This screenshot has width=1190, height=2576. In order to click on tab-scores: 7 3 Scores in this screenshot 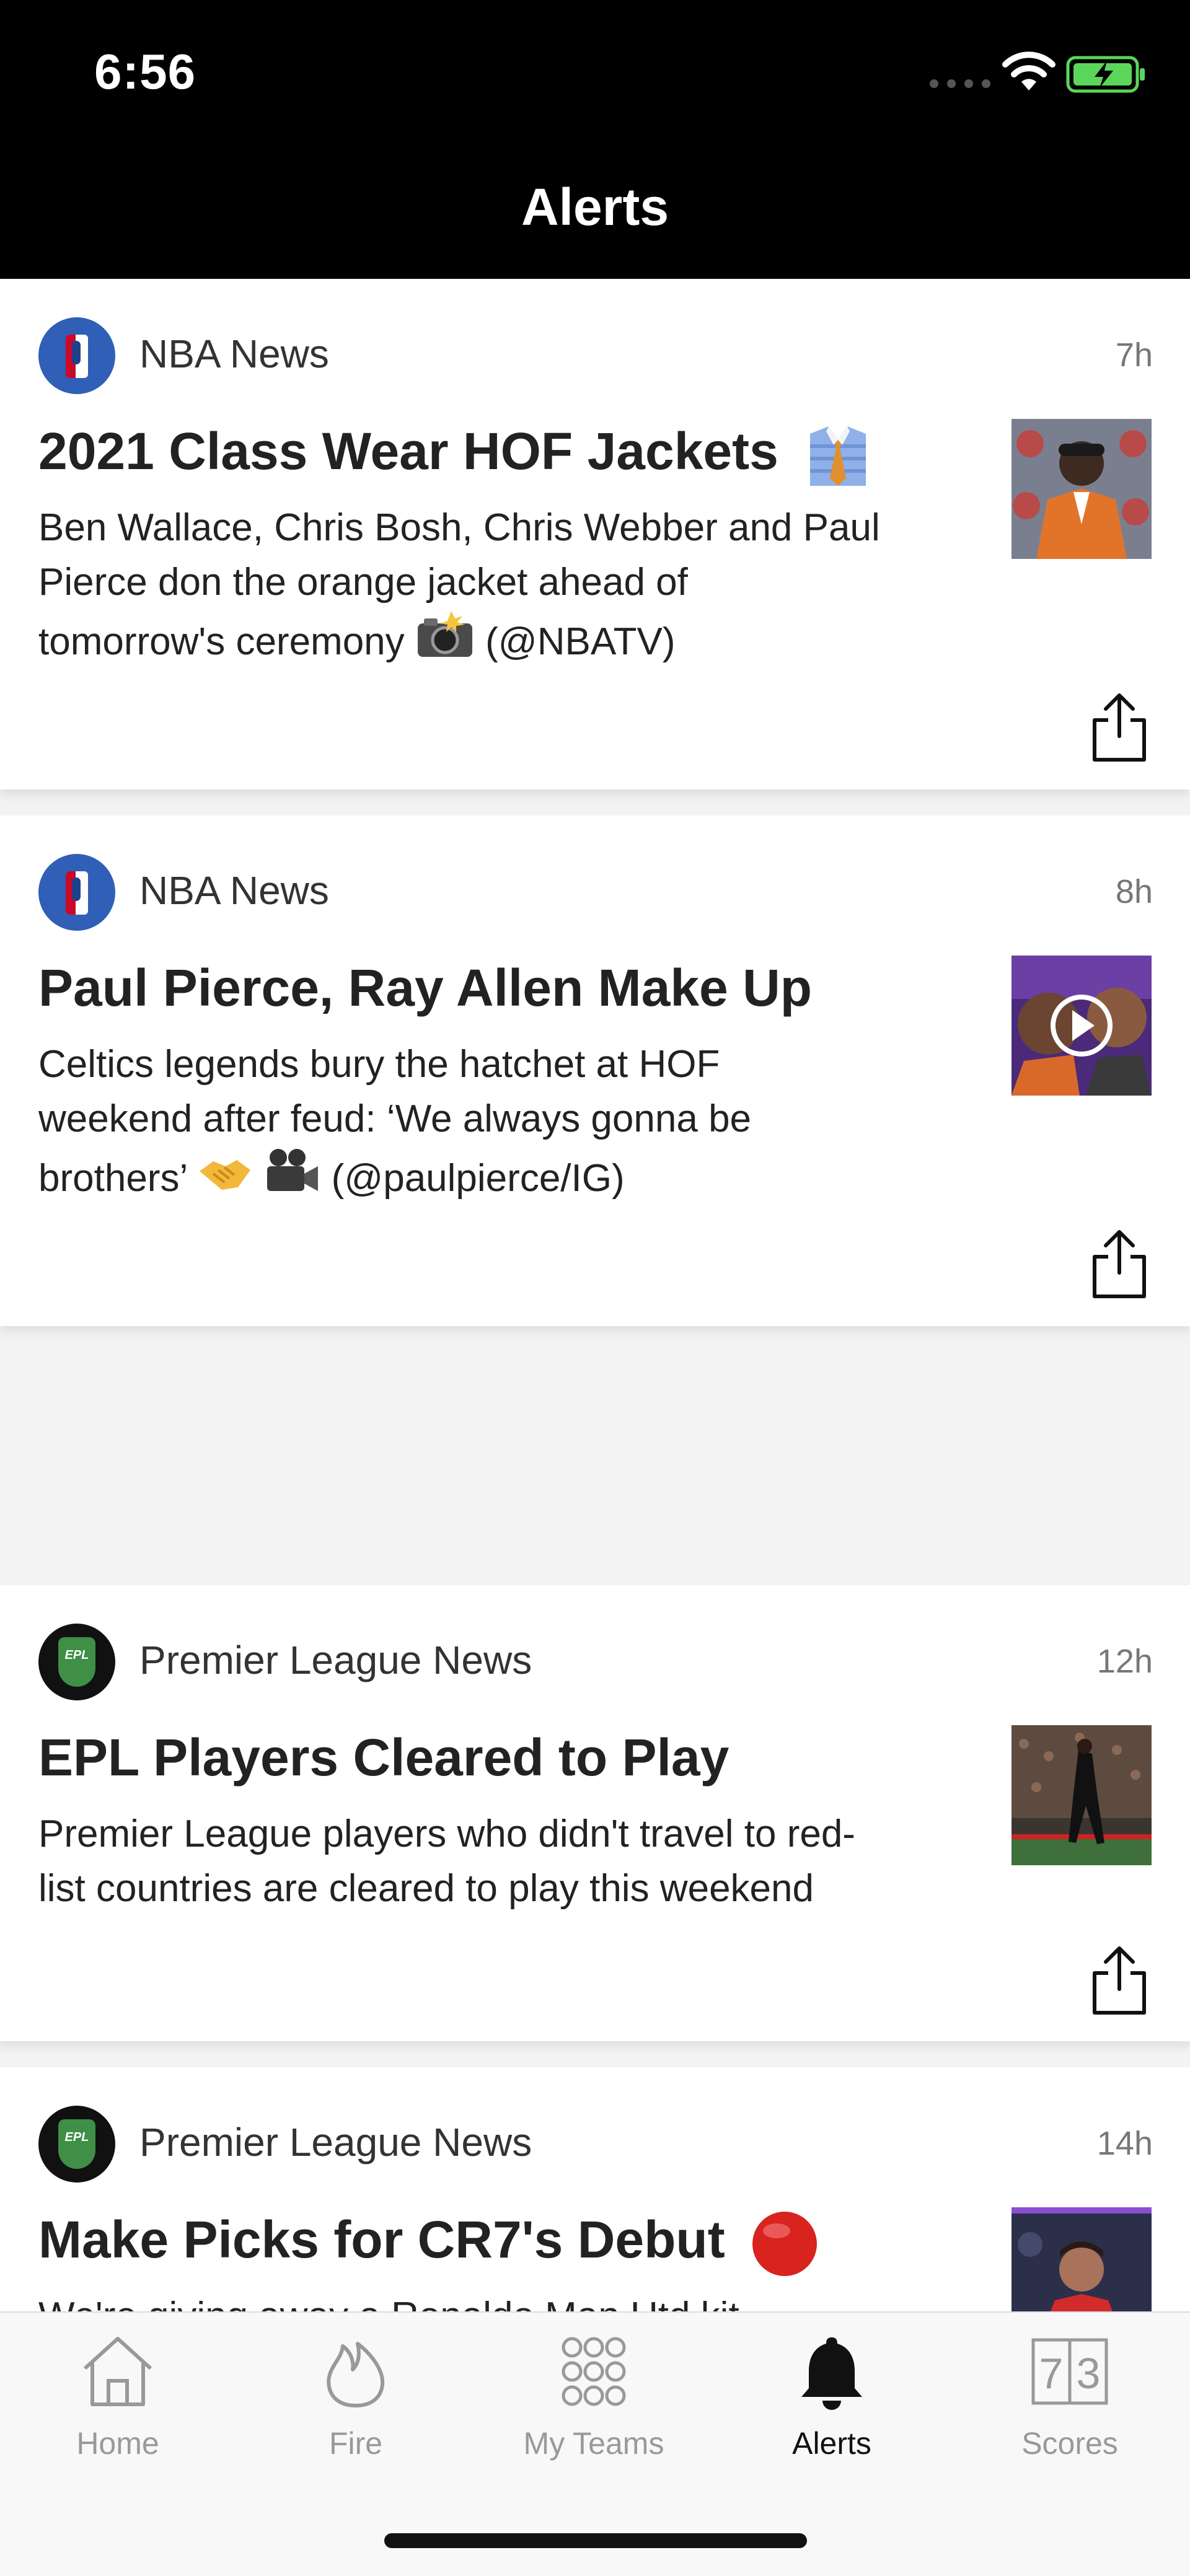, I will do `click(1070, 2396)`.